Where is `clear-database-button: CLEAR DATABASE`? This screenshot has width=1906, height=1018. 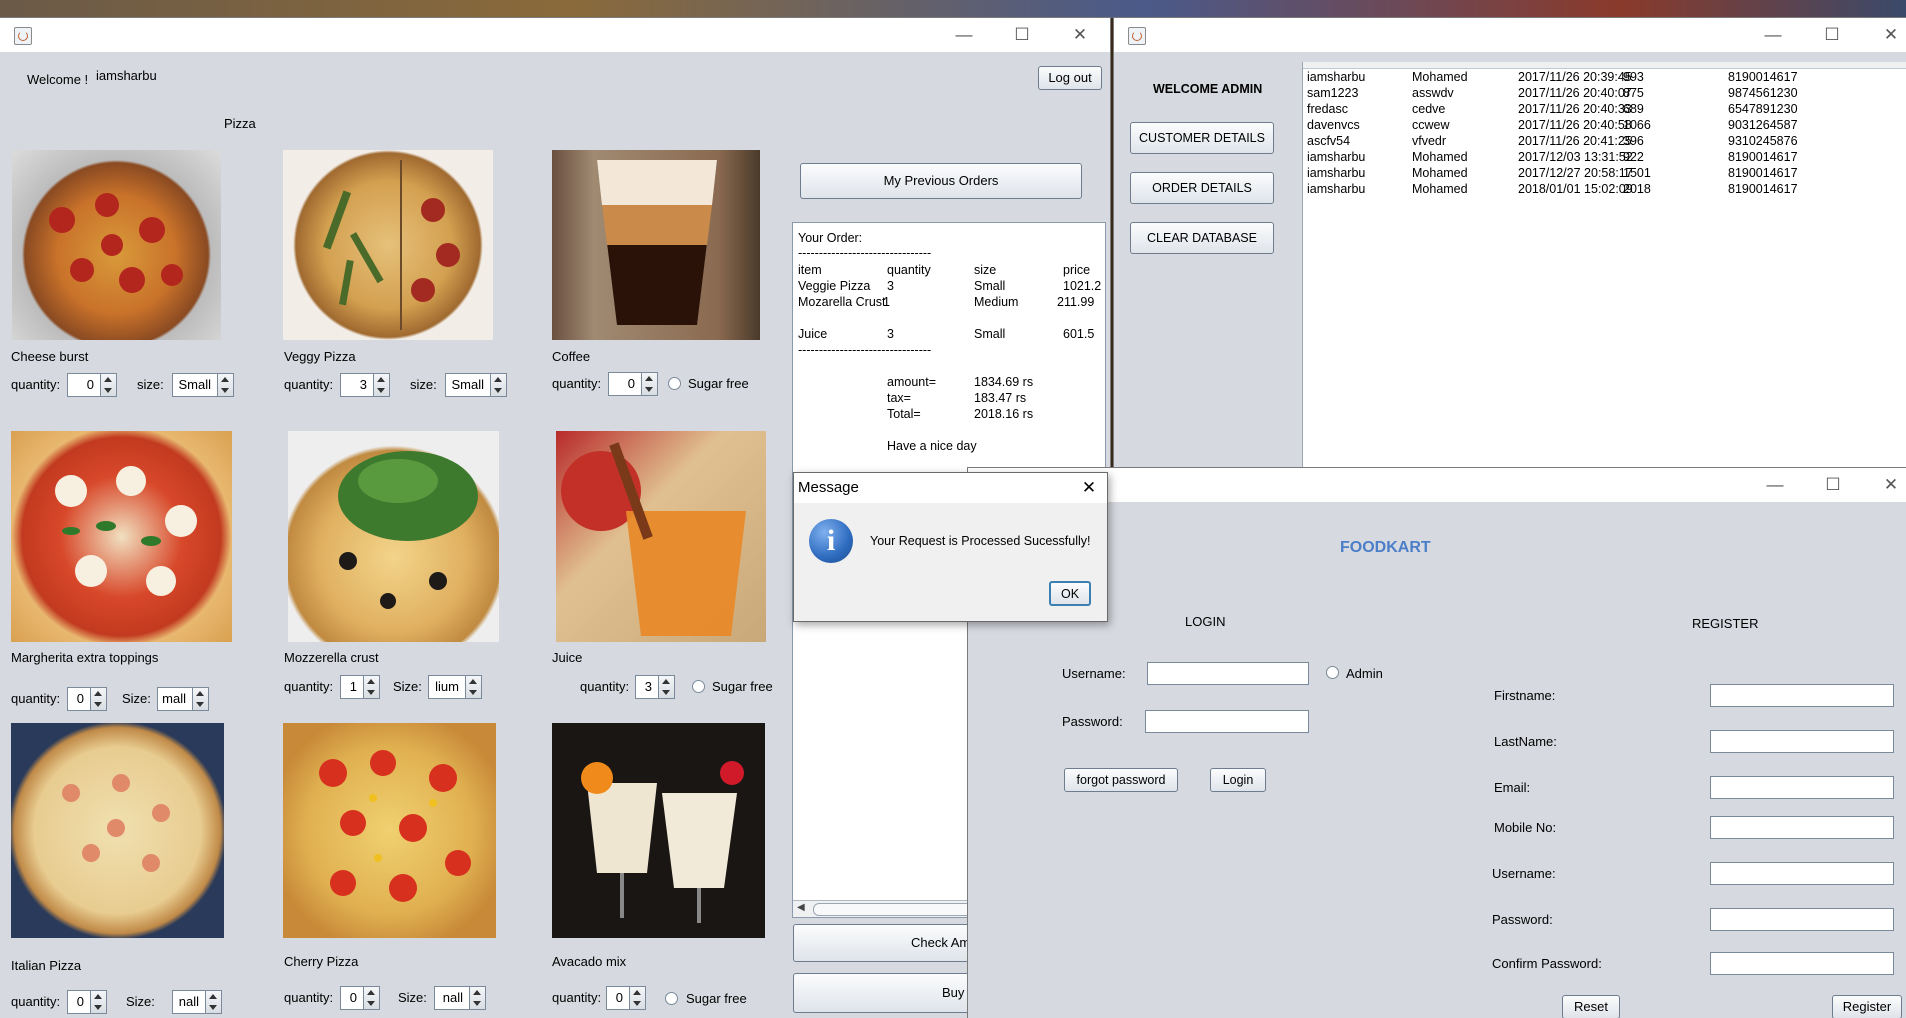 clear-database-button: CLEAR DATABASE is located at coordinates (1202, 238).